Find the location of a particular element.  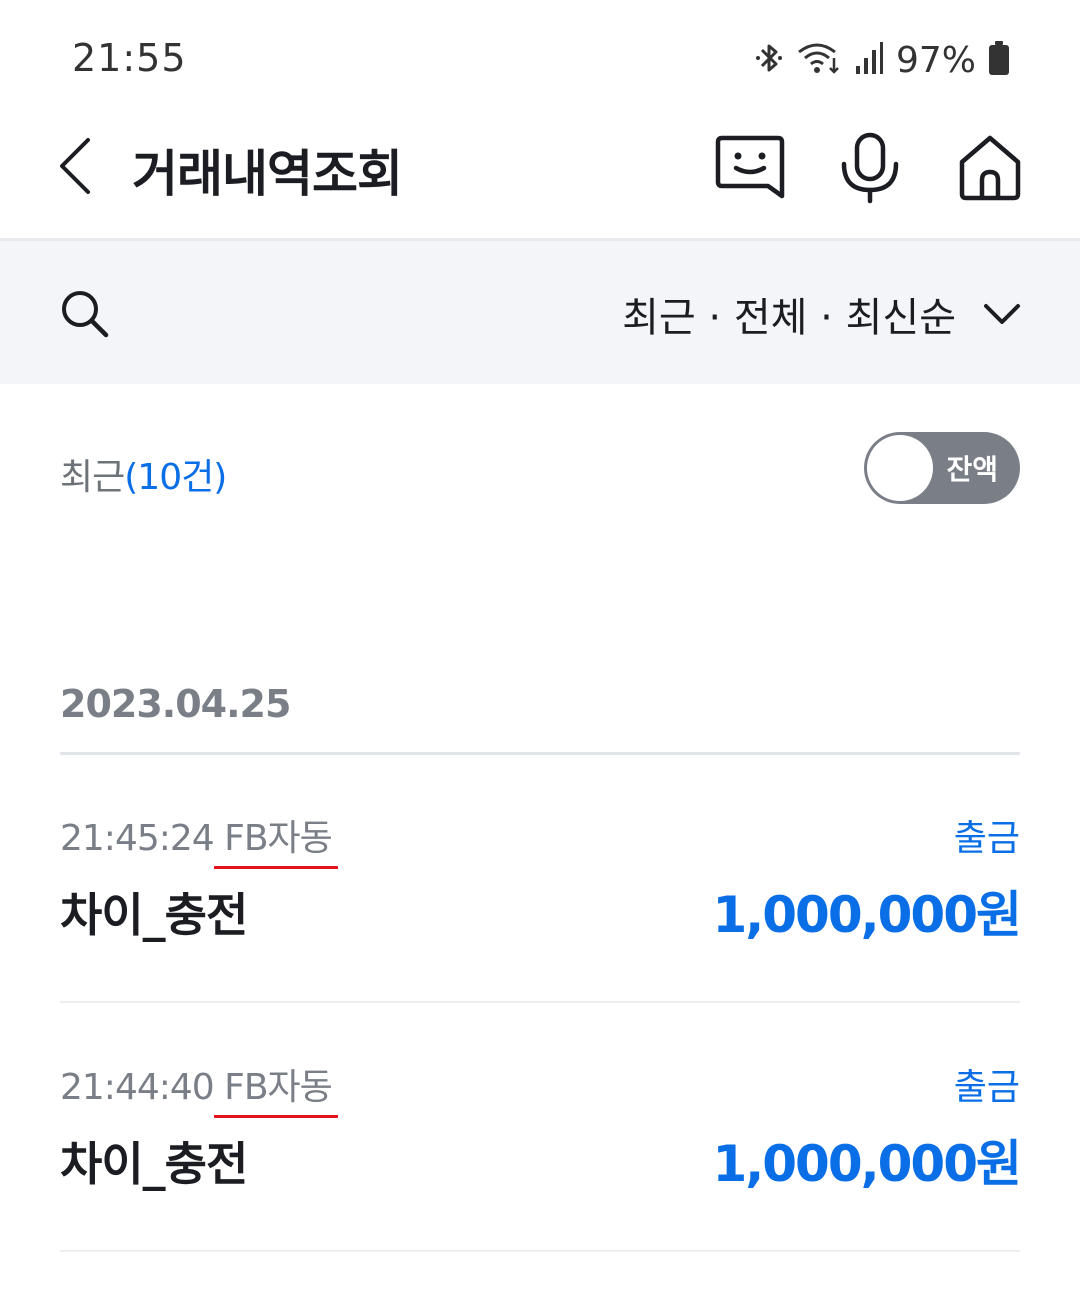

status-time: 21:55 is located at coordinates (129, 58).